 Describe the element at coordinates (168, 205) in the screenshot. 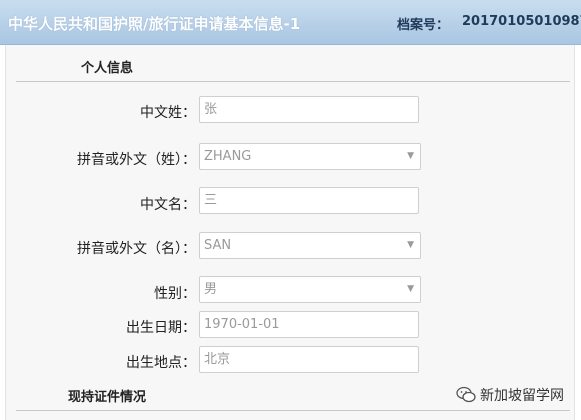

I see `given-name-cn-label: 中文名：` at that location.